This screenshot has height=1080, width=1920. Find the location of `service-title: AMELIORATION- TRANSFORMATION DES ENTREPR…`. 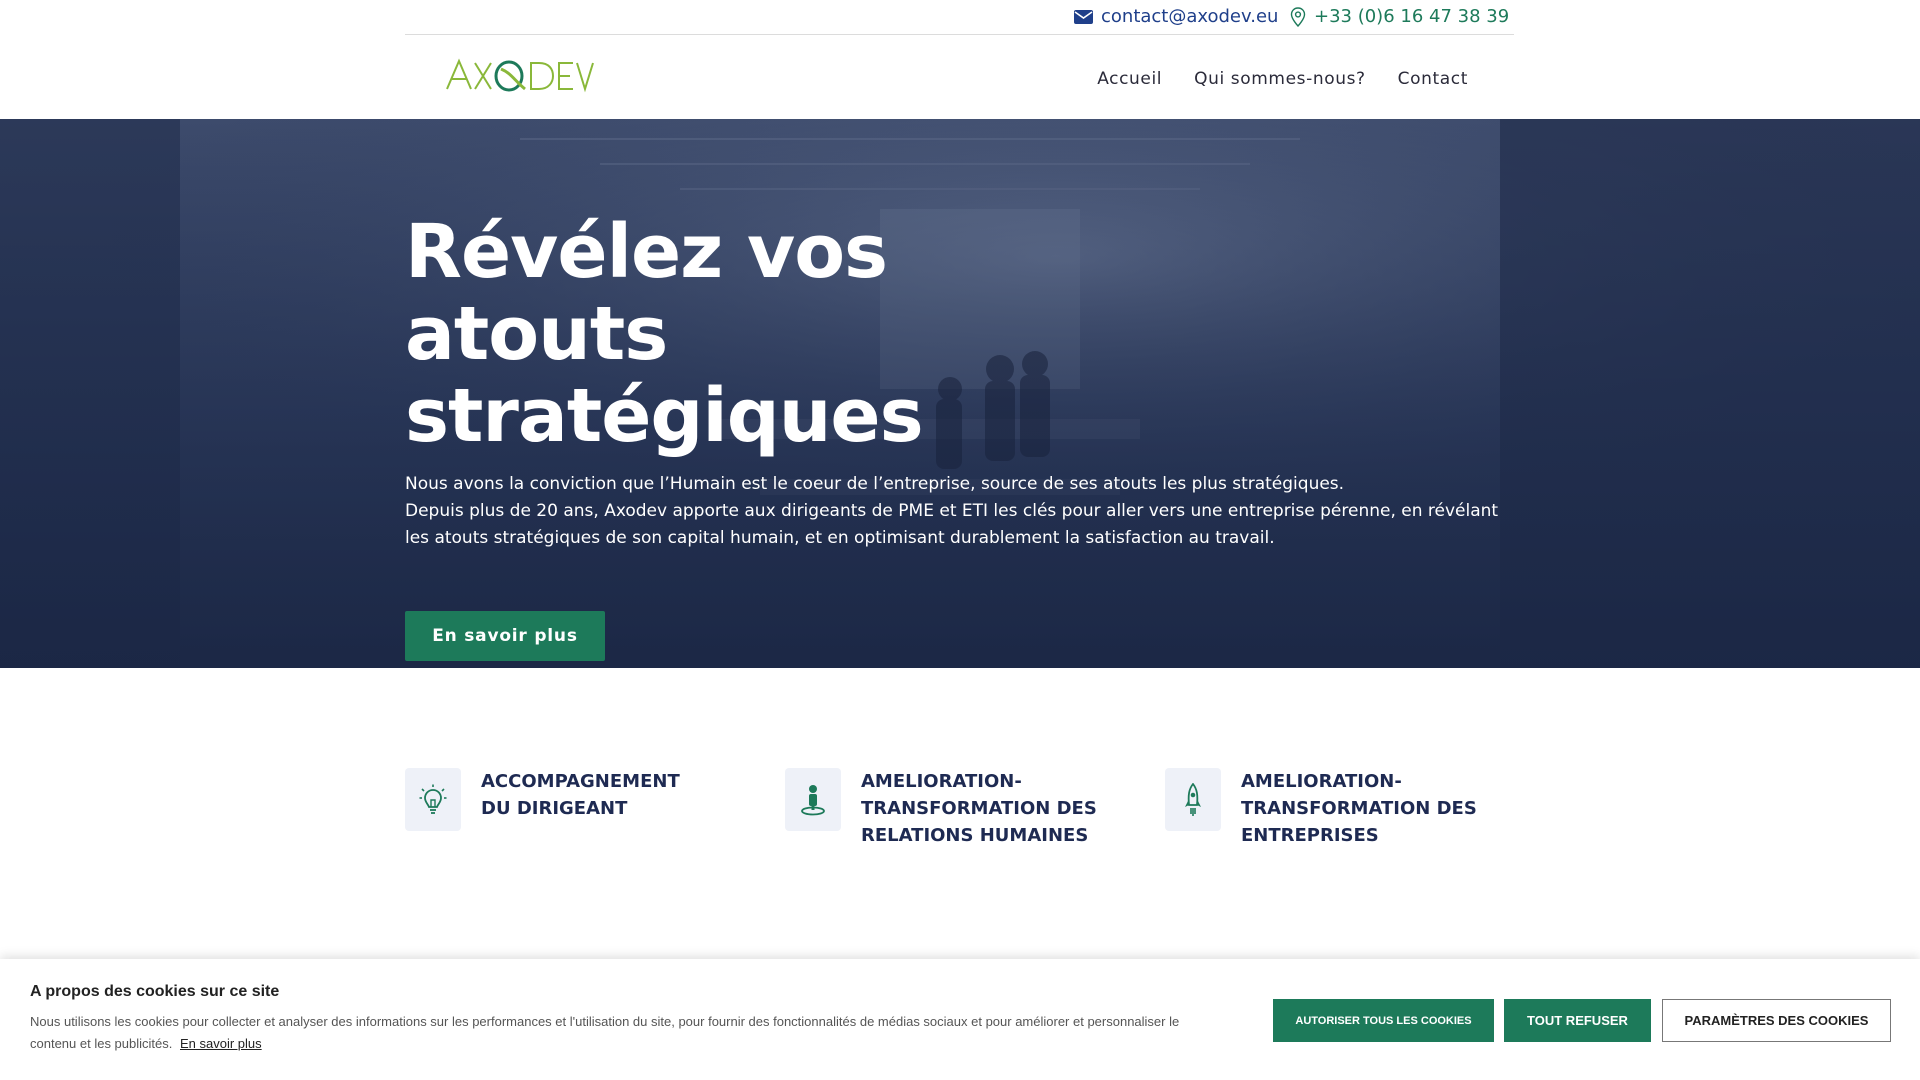

service-title: AMELIORATION- TRANSFORMATION DES ENTREPR… is located at coordinates (1361, 808).